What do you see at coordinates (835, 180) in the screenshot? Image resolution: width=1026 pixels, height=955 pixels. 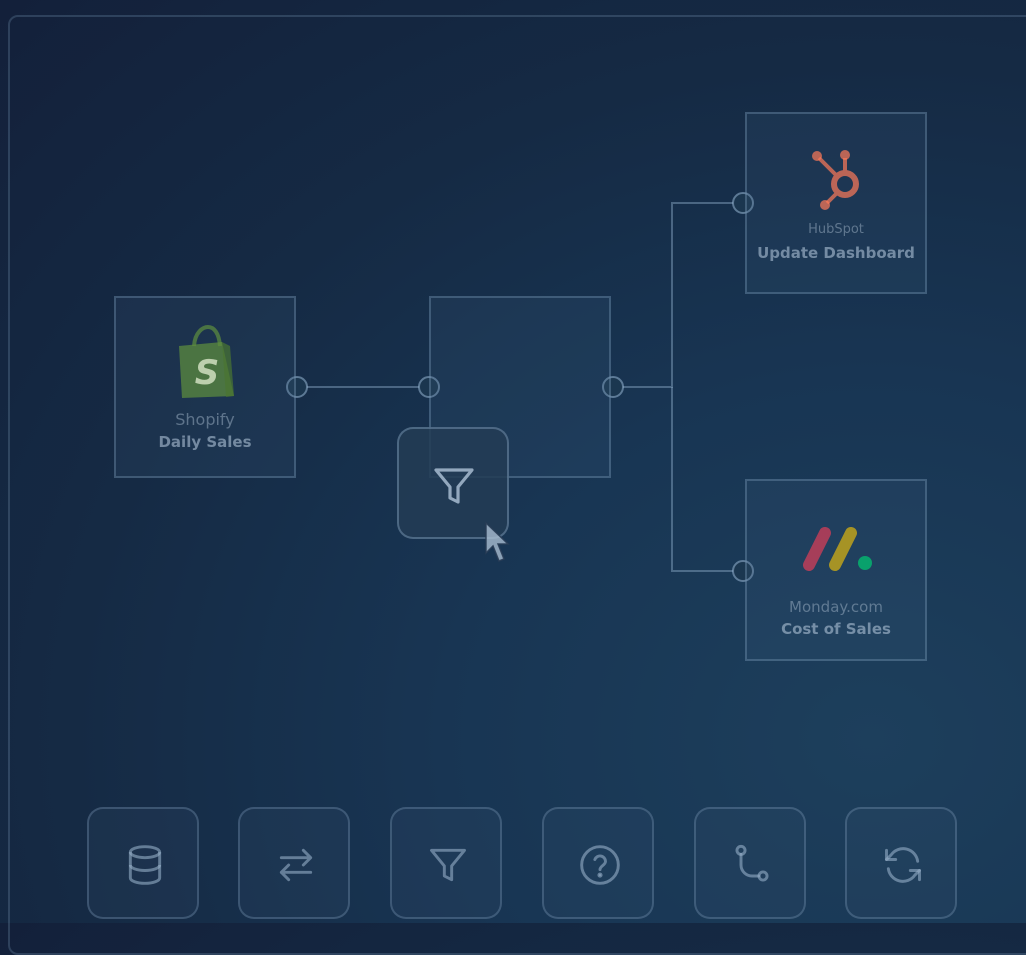 I see `hubspot-sprocket-logo` at bounding box center [835, 180].